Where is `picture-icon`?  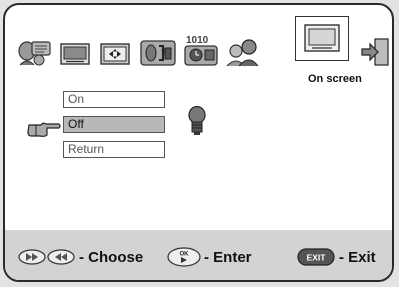
picture-icon is located at coordinates (75, 54).